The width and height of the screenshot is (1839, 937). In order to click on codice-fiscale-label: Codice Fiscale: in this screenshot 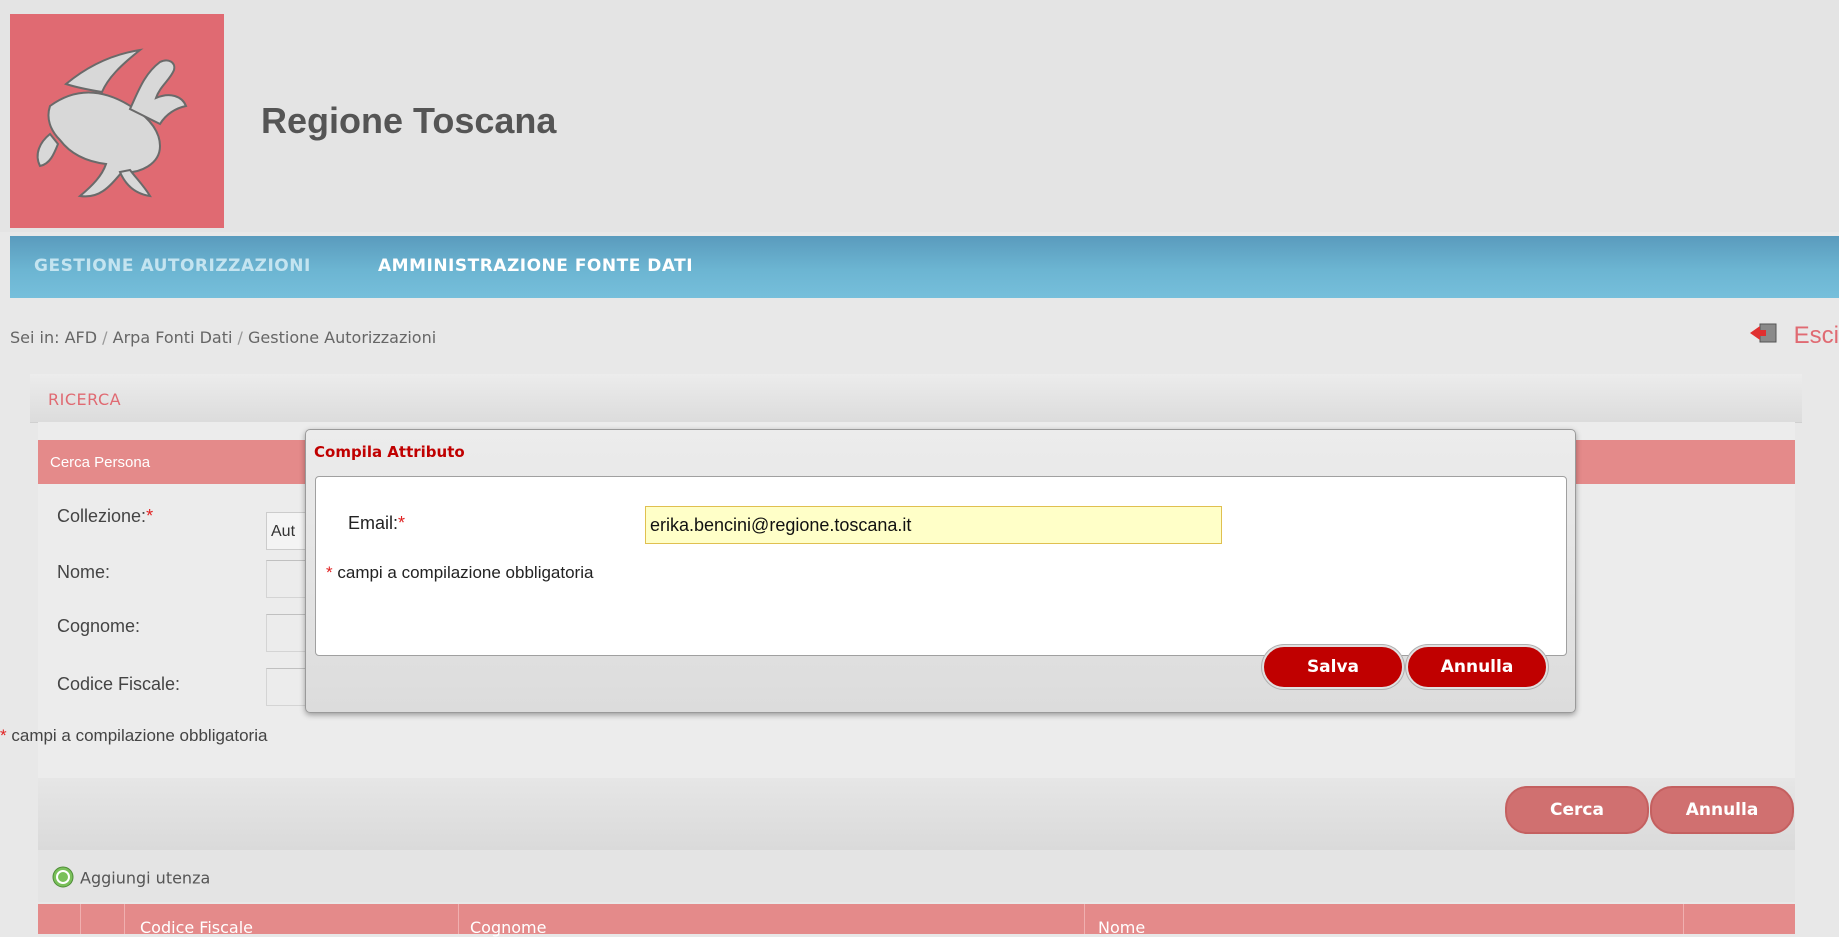, I will do `click(119, 684)`.